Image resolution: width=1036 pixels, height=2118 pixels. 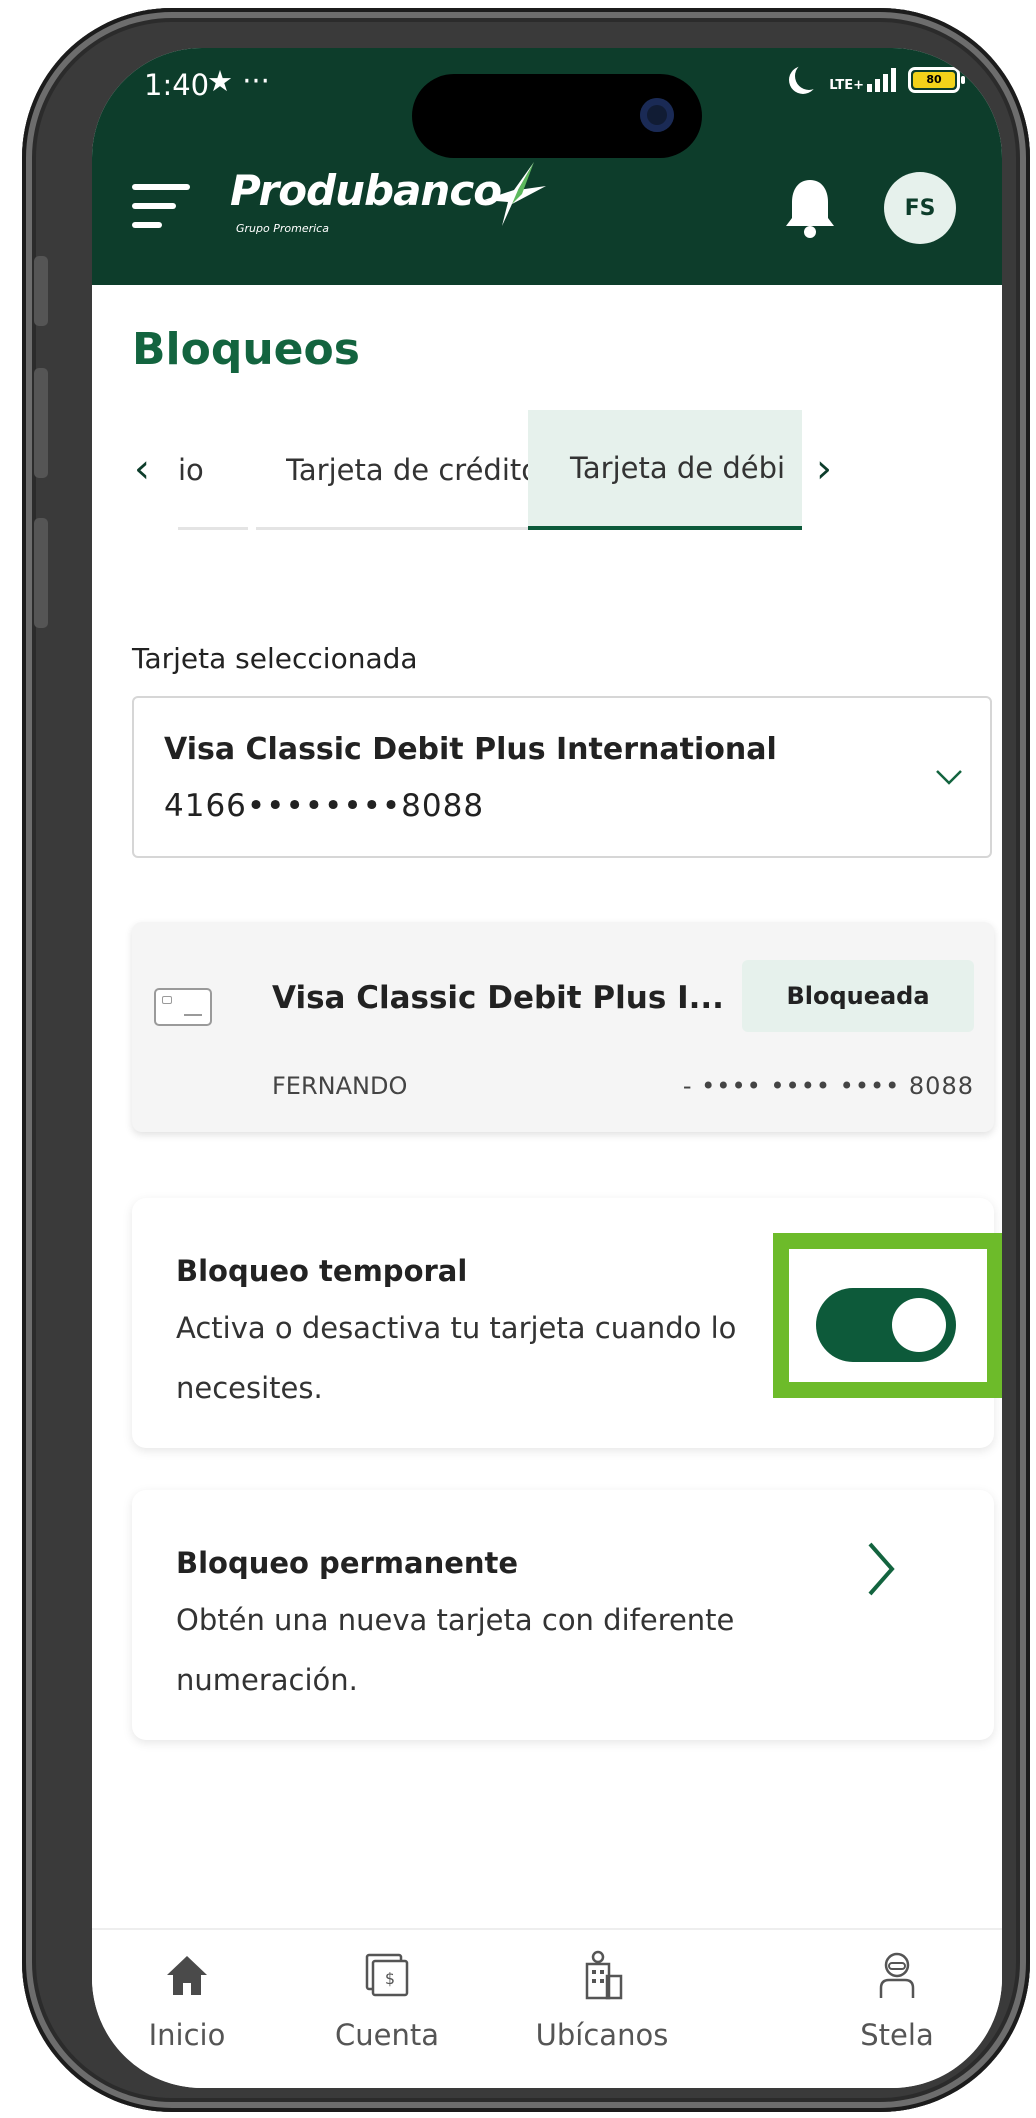 What do you see at coordinates (41, 423) in the screenshot?
I see `volume-up-button` at bounding box center [41, 423].